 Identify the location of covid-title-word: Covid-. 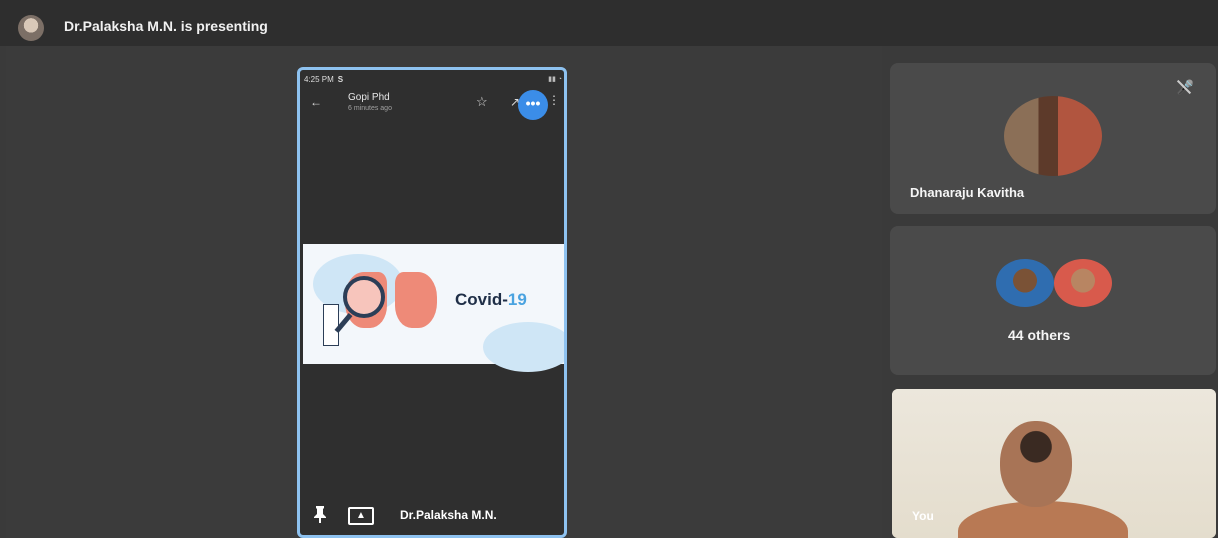
(481, 299).